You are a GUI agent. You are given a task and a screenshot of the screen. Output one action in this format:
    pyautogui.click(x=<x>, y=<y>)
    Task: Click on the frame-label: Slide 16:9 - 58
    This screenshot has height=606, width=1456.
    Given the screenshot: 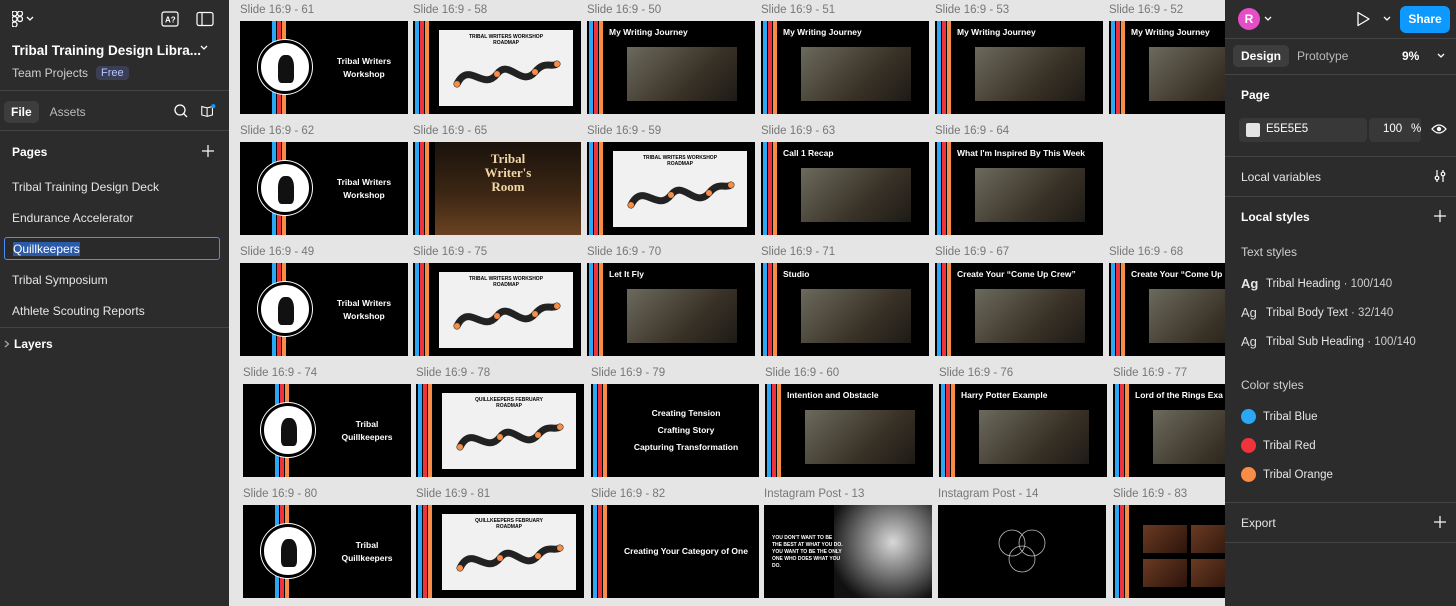 What is the action you would take?
    pyautogui.click(x=450, y=10)
    